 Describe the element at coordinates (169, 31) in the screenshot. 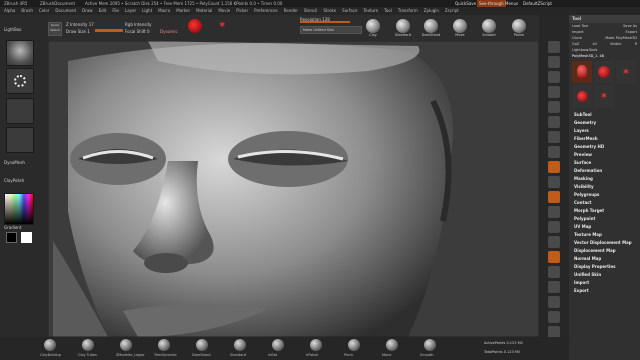

I see `dynamic-button: Dynamic` at that location.